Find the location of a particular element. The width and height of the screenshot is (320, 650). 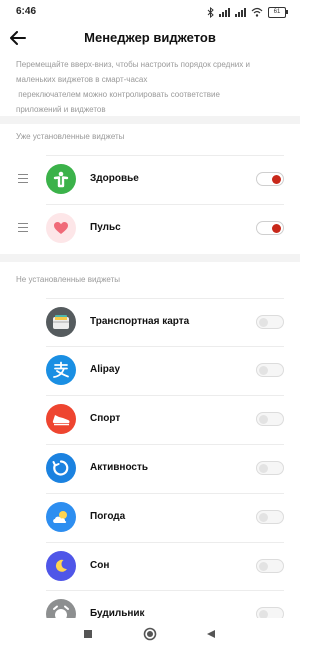

widget-row-sport: Спорт is located at coordinates (150, 419).